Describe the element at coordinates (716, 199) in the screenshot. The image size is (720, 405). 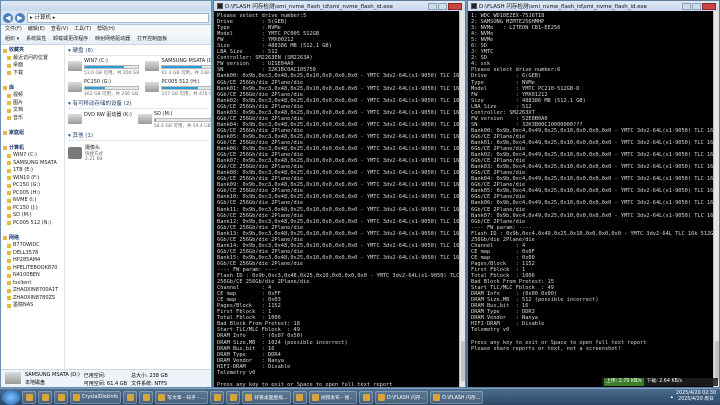
I see `console-2-scrollbar` at that location.